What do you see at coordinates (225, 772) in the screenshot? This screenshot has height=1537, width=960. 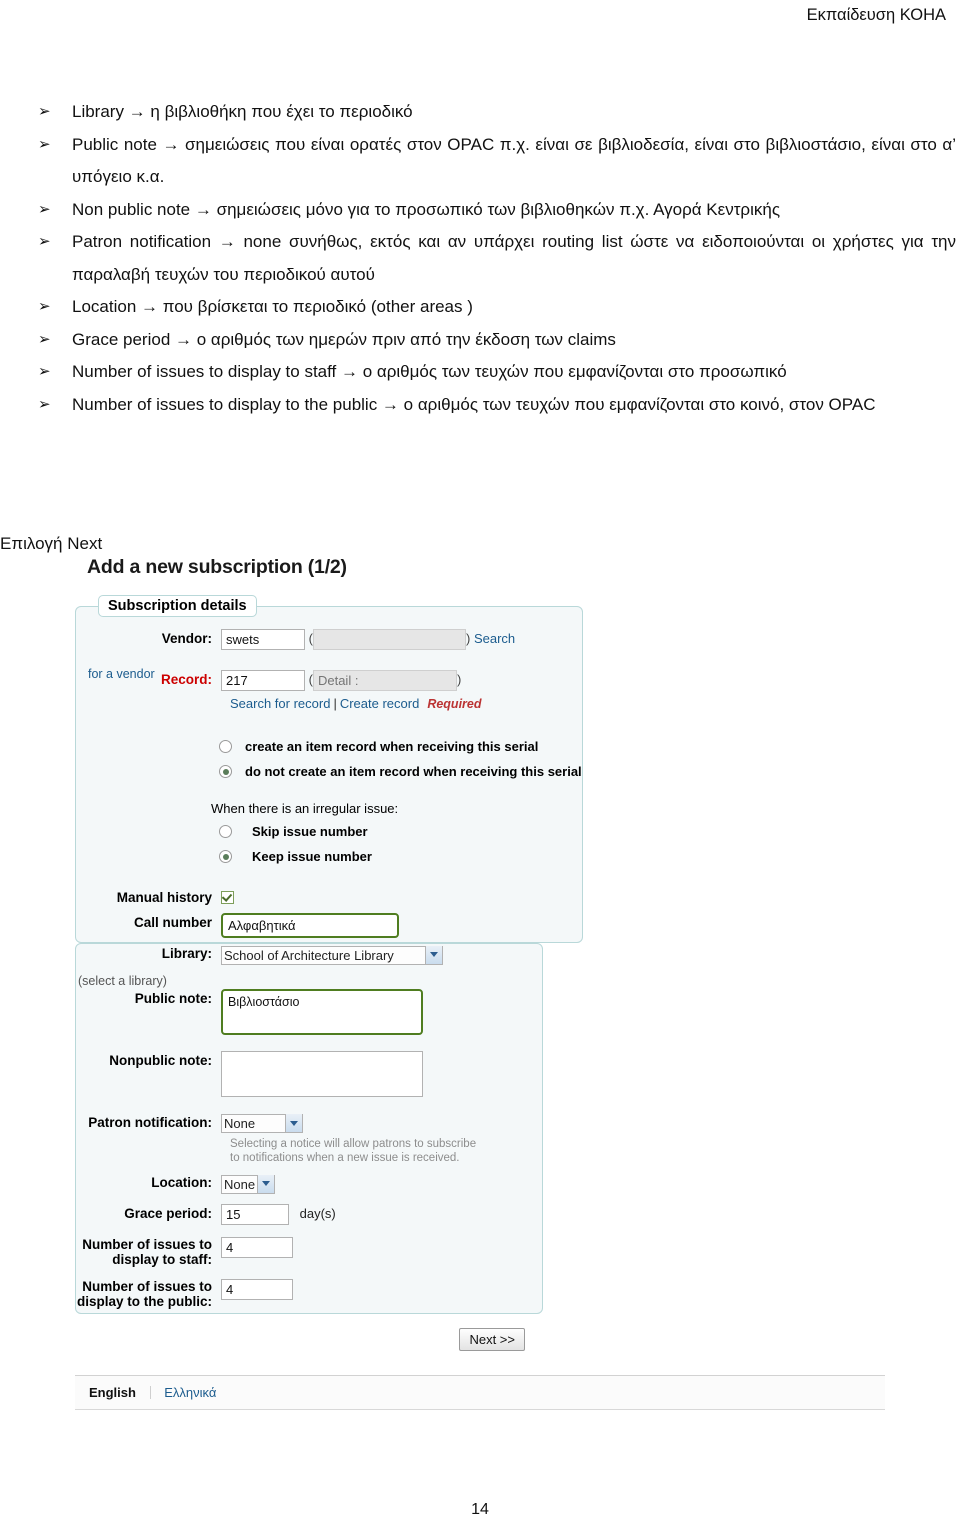 I see `radio-no-create-item-icon` at bounding box center [225, 772].